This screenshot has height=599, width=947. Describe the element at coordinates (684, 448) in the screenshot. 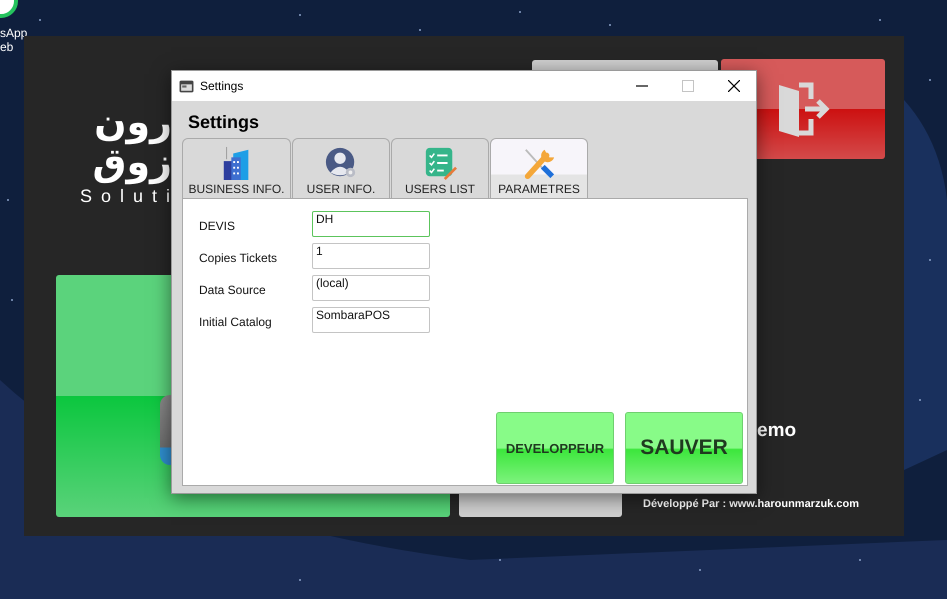

I see `action-button: SAUVER` at that location.